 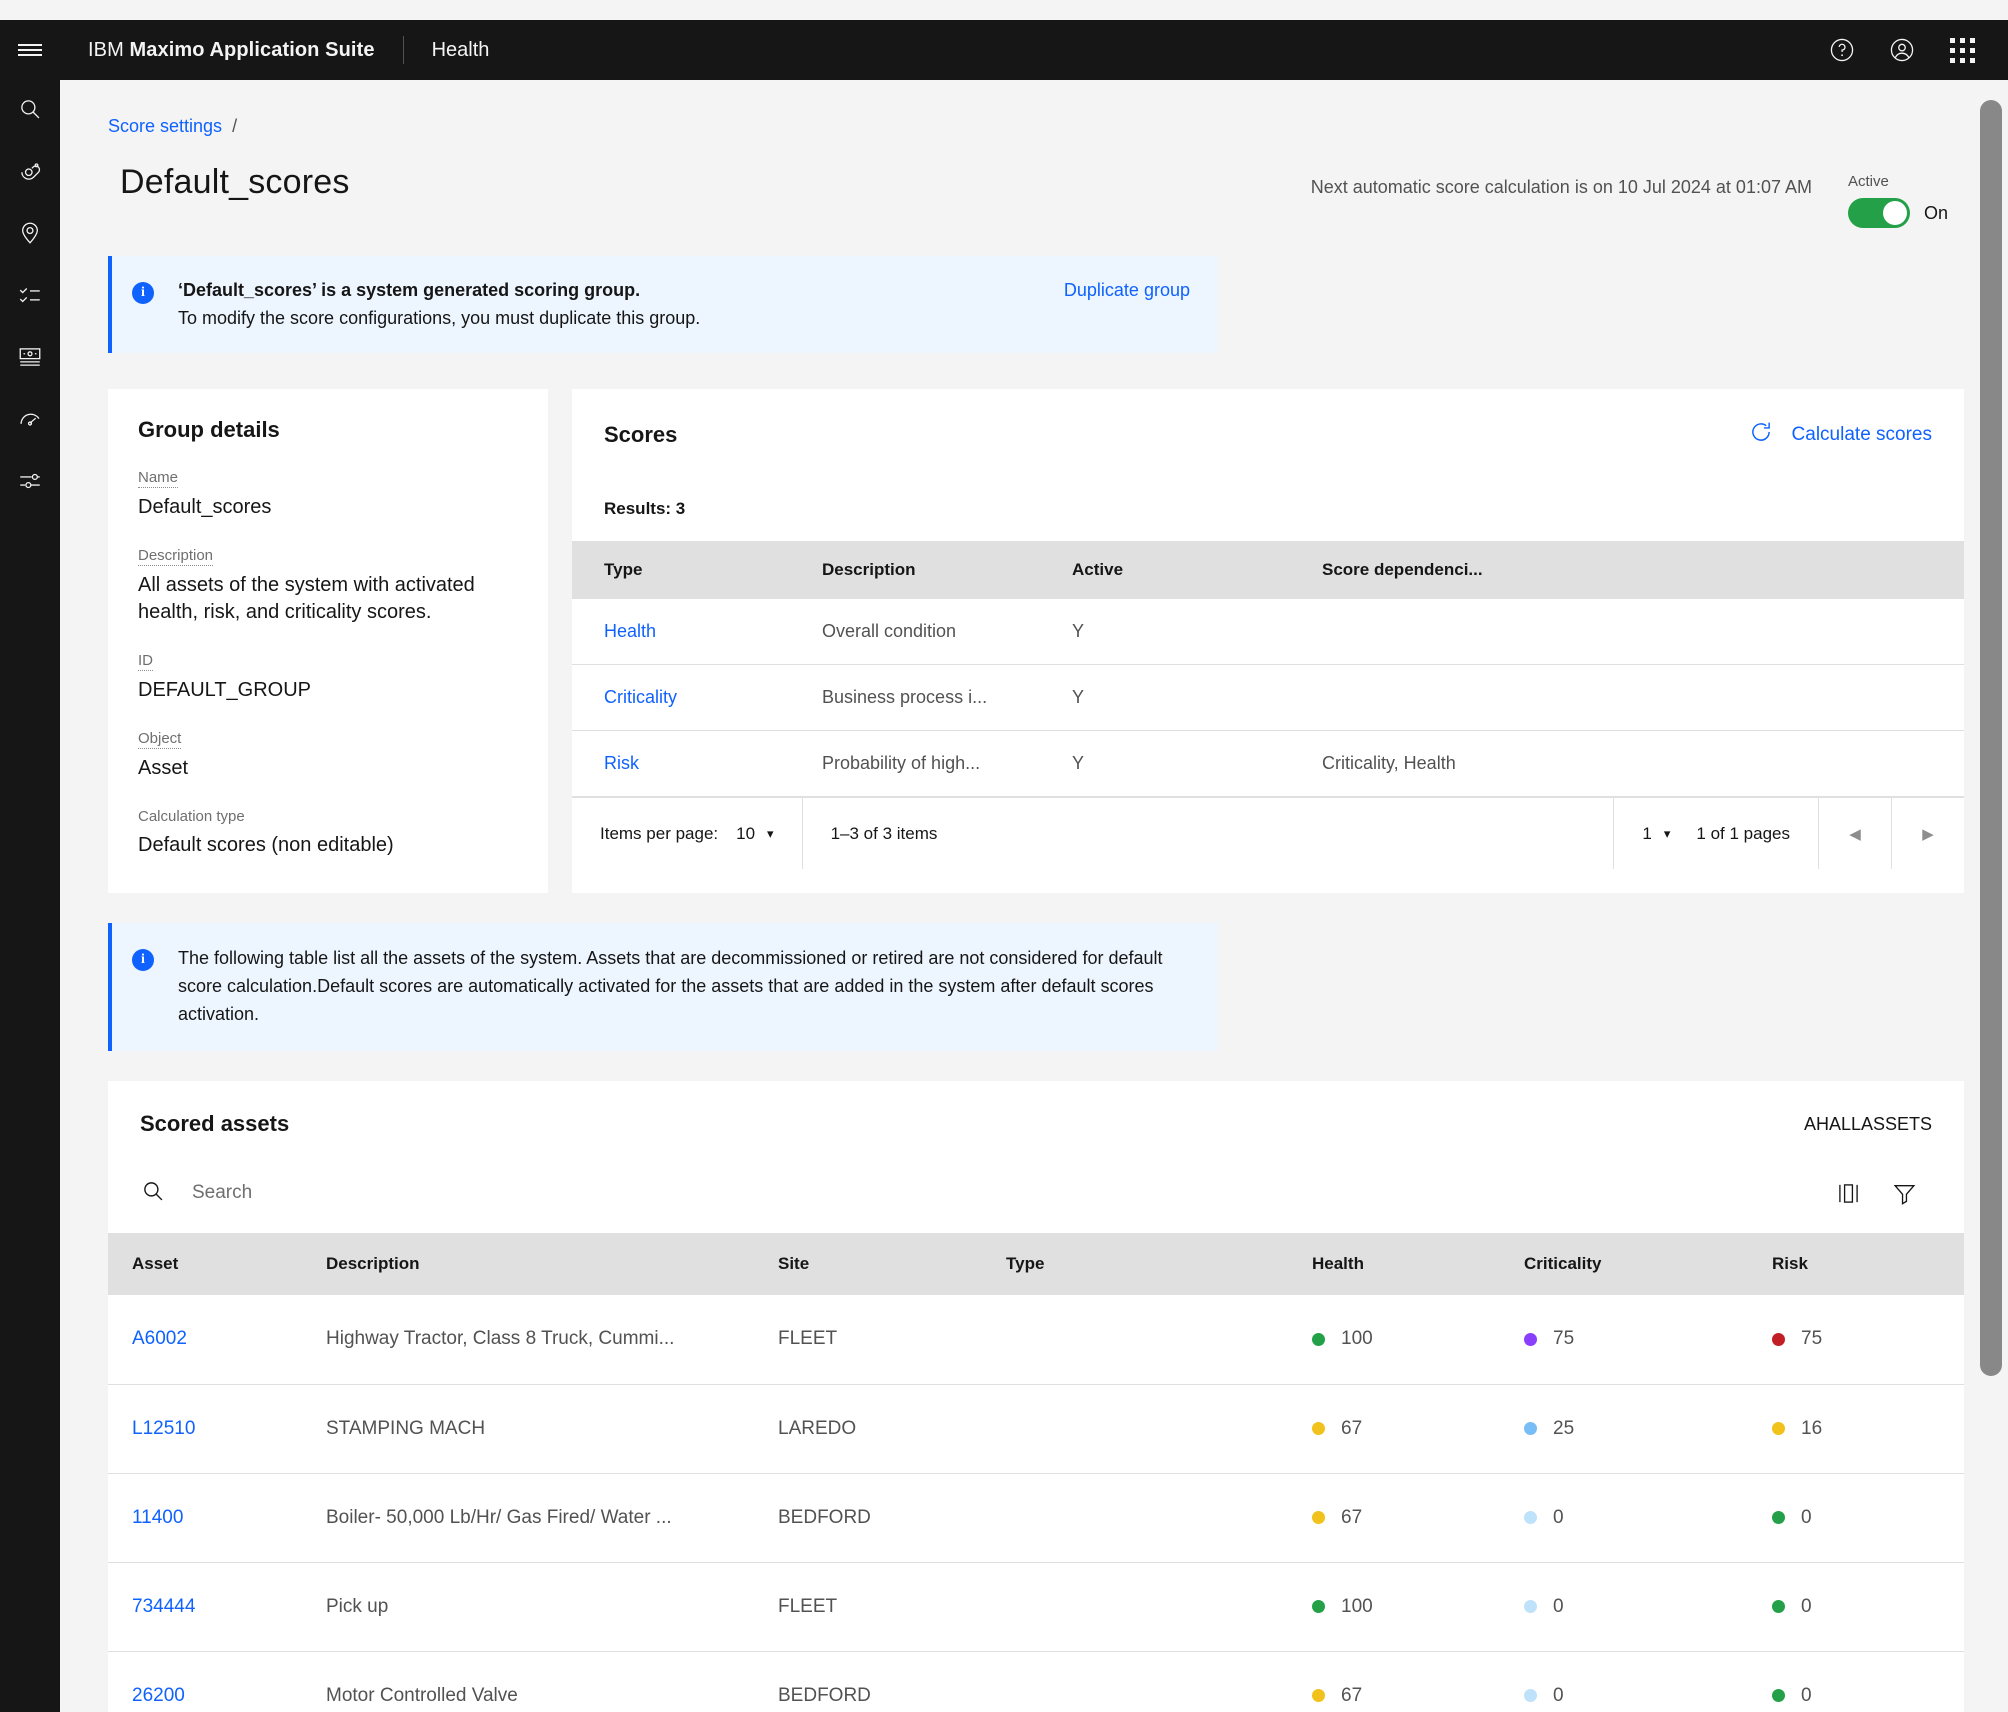 What do you see at coordinates (1357, 1606) in the screenshot?
I see `score-value: 100` at bounding box center [1357, 1606].